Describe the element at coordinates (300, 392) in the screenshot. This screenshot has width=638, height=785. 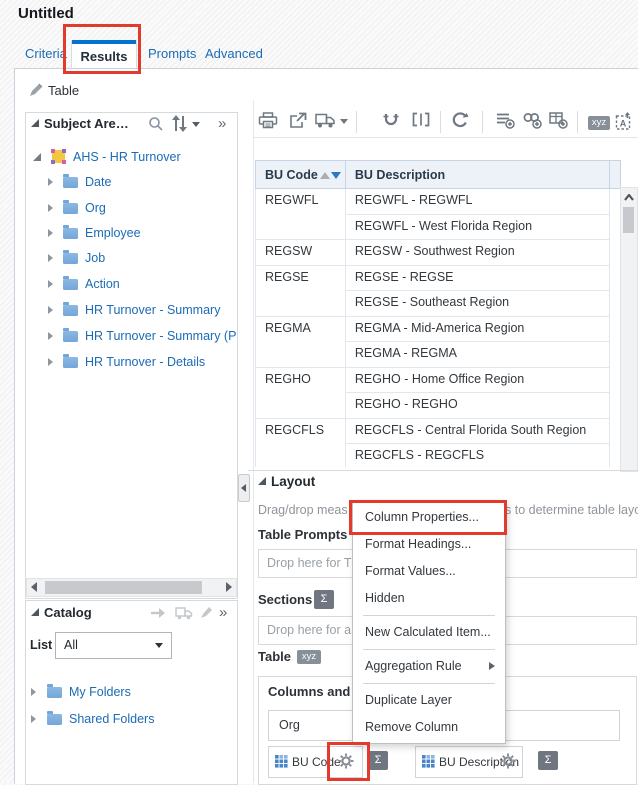
I see `bu-code-cell: REGHO` at that location.